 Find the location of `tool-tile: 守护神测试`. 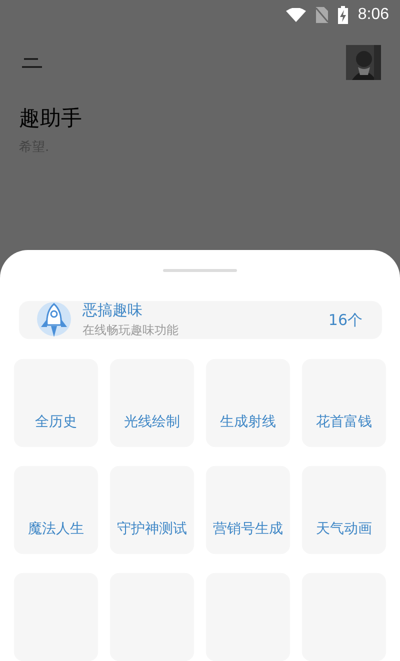

tool-tile: 守护神测试 is located at coordinates (152, 510).